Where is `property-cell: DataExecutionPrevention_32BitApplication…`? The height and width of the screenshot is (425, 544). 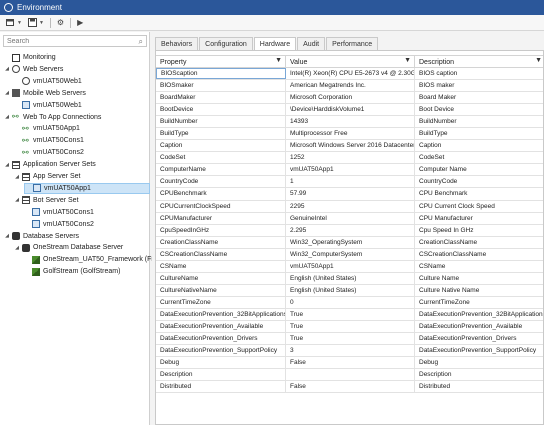 property-cell: DataExecutionPrevention_32BitApplication… is located at coordinates (221, 314).